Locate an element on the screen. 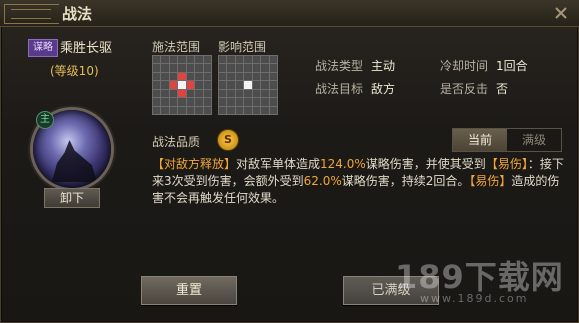  main-general-mark: 主 is located at coordinates (45, 120).